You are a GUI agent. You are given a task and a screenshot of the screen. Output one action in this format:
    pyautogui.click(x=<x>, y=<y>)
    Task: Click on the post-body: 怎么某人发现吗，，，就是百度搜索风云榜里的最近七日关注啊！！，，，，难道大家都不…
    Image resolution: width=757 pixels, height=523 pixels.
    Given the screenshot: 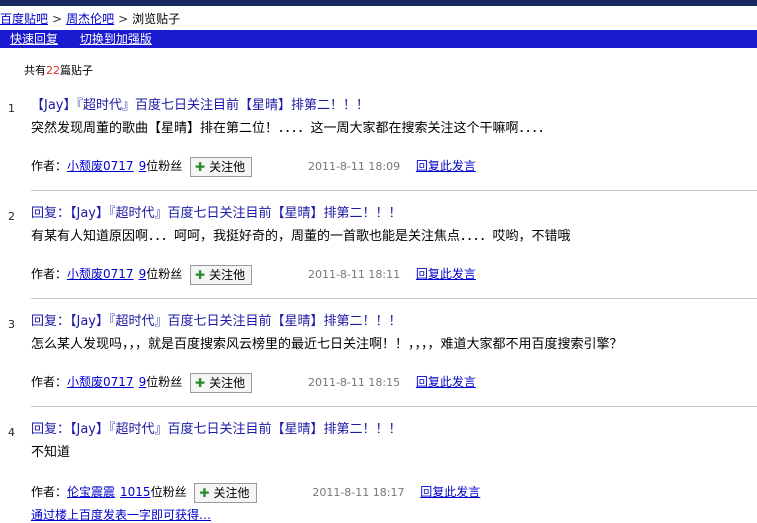 What is the action you would take?
    pyautogui.click(x=327, y=344)
    